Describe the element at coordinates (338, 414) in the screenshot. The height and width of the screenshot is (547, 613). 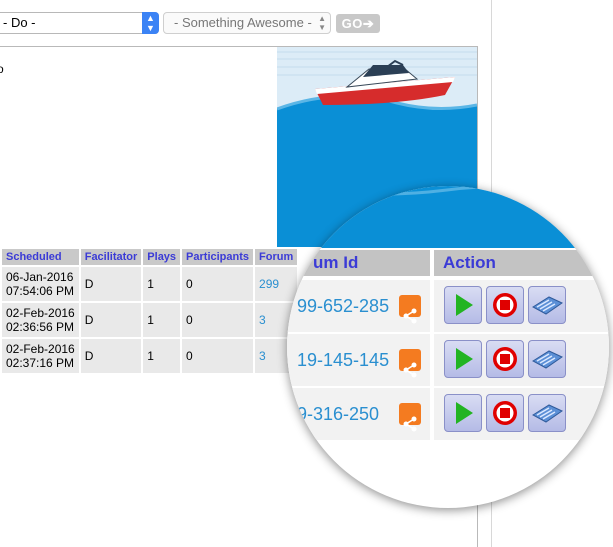
I see `forum-id-link: 9-316-250` at that location.